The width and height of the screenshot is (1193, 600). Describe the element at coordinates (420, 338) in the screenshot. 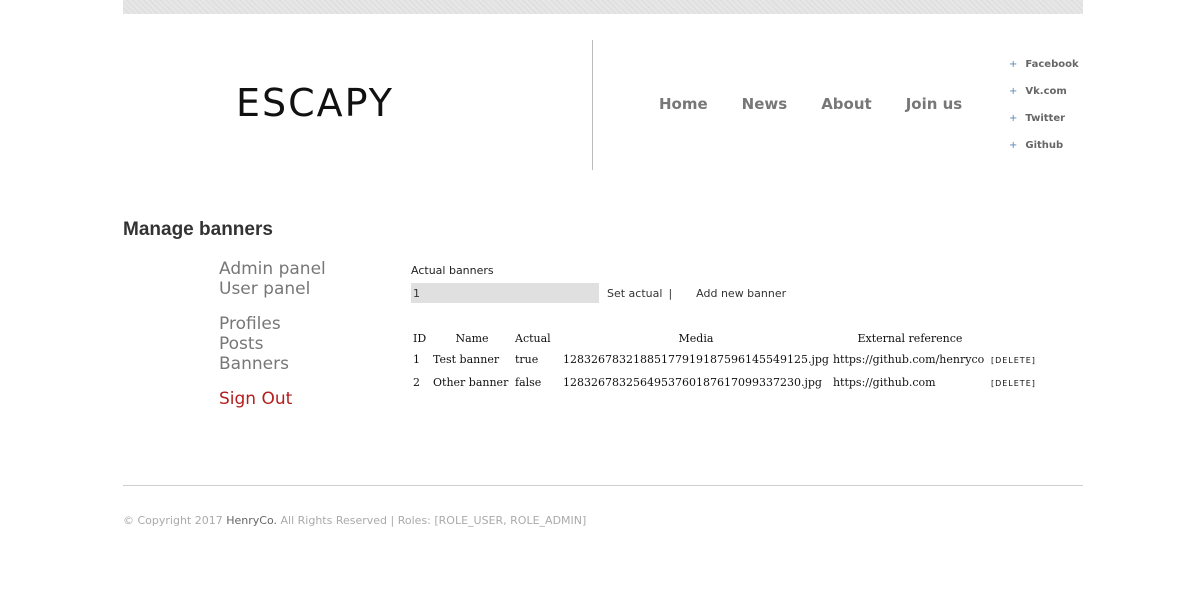

I see `column-header-id: ID` at that location.